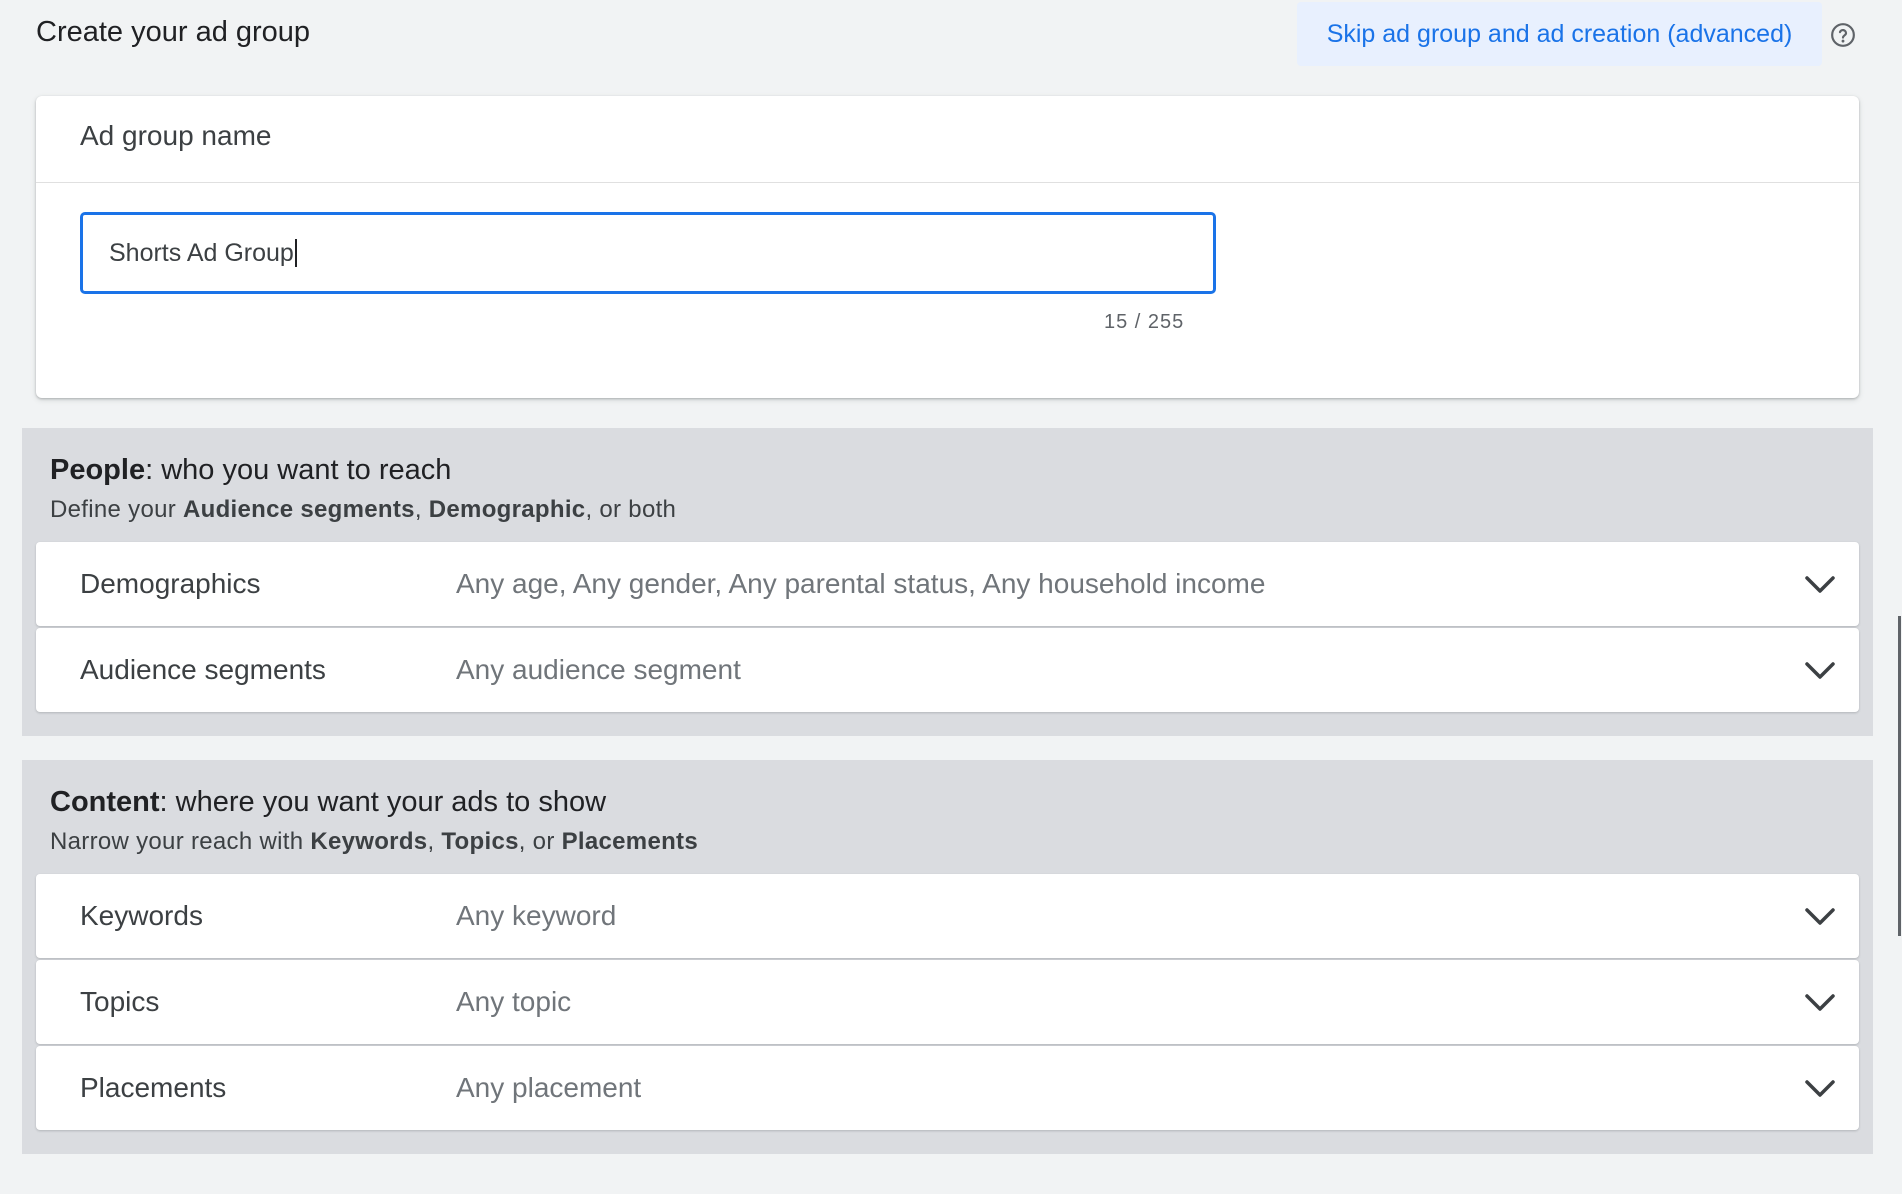 The width and height of the screenshot is (1902, 1194). I want to click on content-sub-bold-3: Placements, so click(629, 841).